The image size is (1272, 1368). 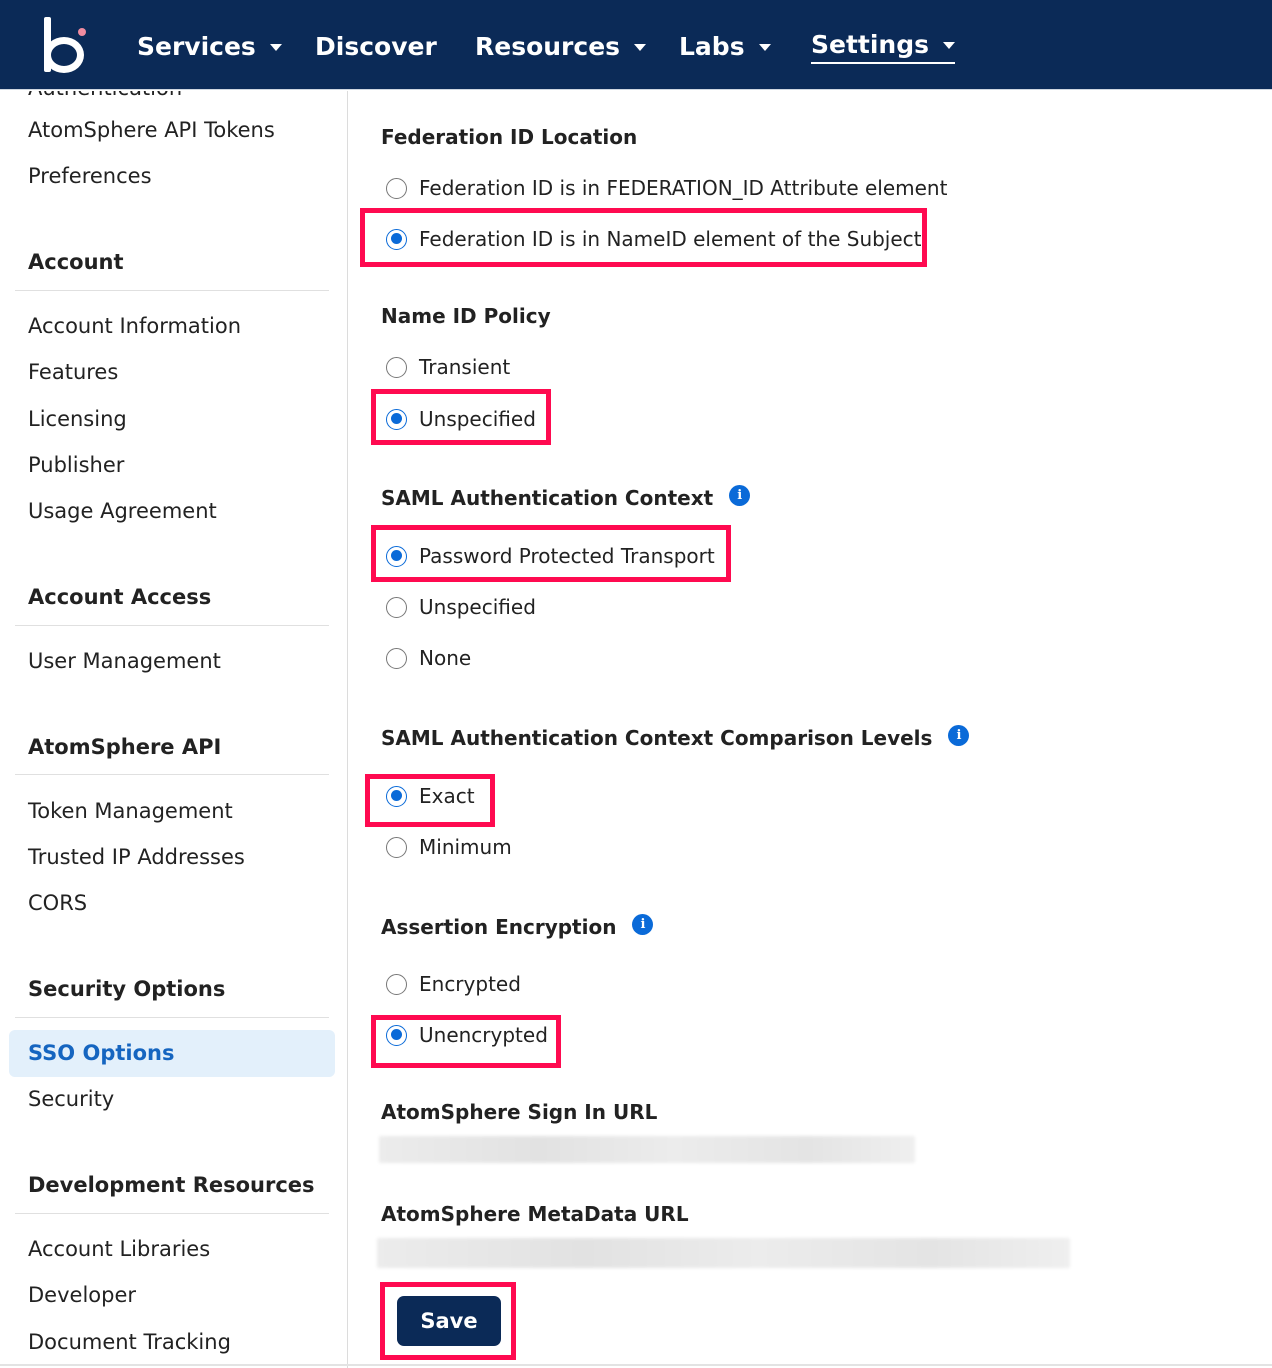 What do you see at coordinates (82, 1295) in the screenshot?
I see `sidebar-item-developer: Developer` at bounding box center [82, 1295].